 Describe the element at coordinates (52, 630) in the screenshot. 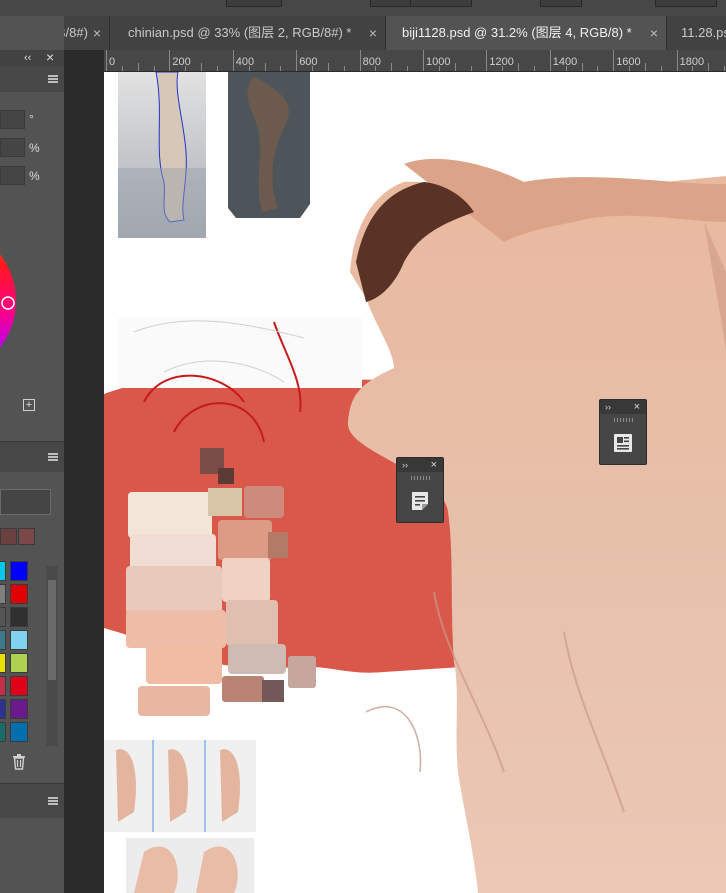

I see `scrollbar-thumb` at that location.